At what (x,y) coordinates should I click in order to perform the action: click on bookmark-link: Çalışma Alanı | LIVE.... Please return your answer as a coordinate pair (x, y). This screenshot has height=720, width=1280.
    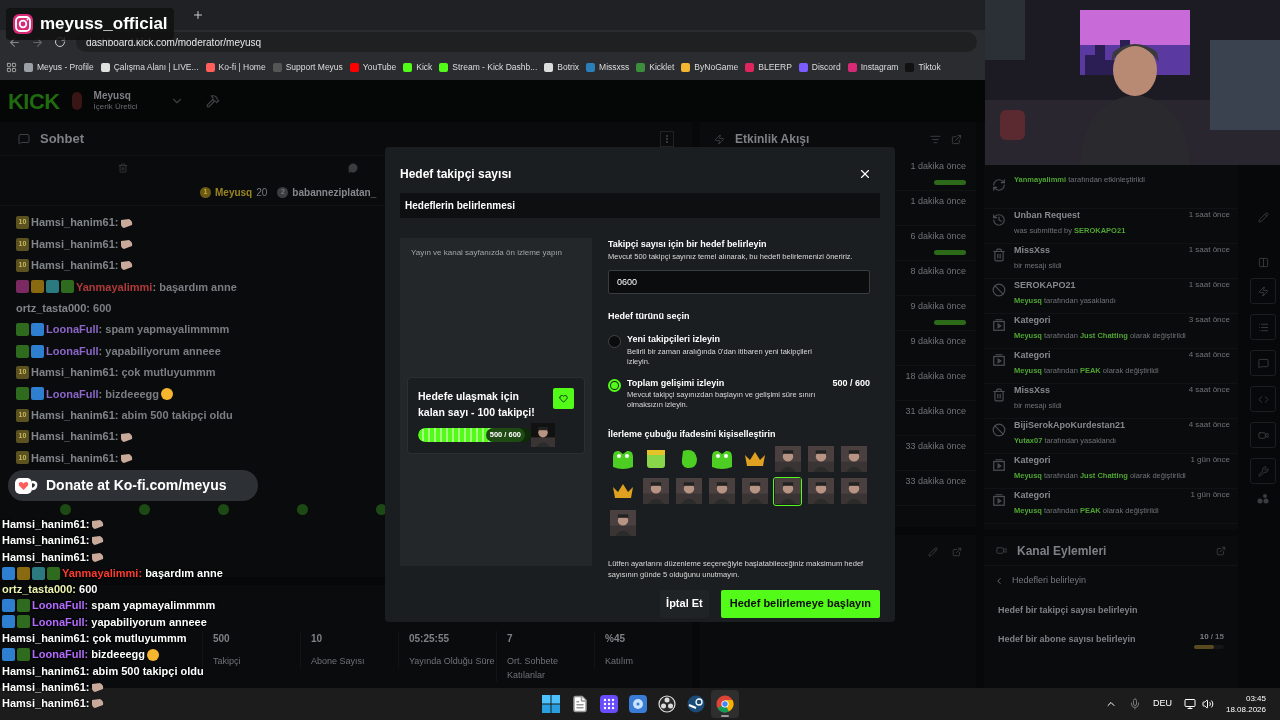
    Looking at the image, I should click on (156, 67).